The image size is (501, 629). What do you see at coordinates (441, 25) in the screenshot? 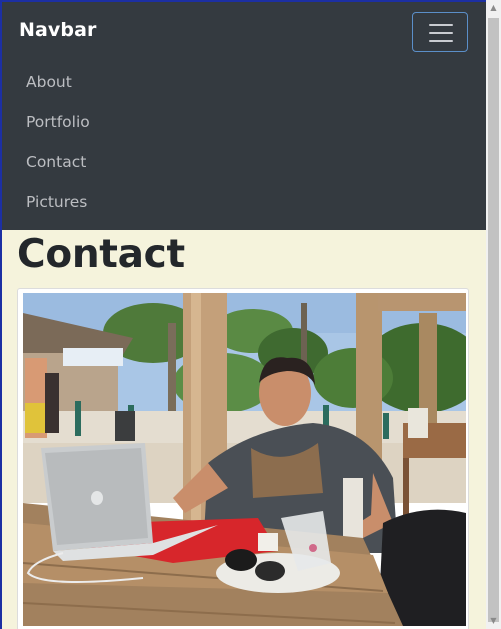
I see `hamburger-menu-icon` at bounding box center [441, 25].